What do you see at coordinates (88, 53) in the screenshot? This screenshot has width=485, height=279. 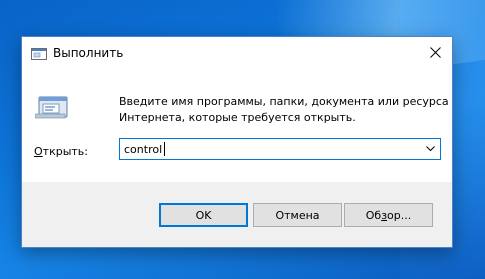 I see `window-title: Выполнить` at bounding box center [88, 53].